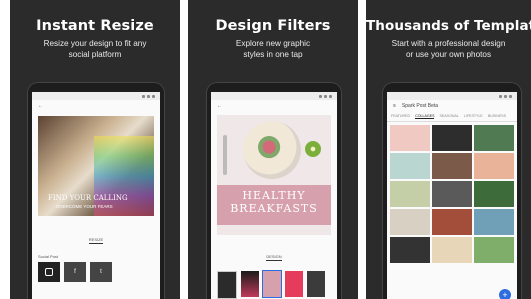 The image size is (531, 299). What do you see at coordinates (274, 208) in the screenshot?
I see `design-title-2: BREAKFASTS` at bounding box center [274, 208].